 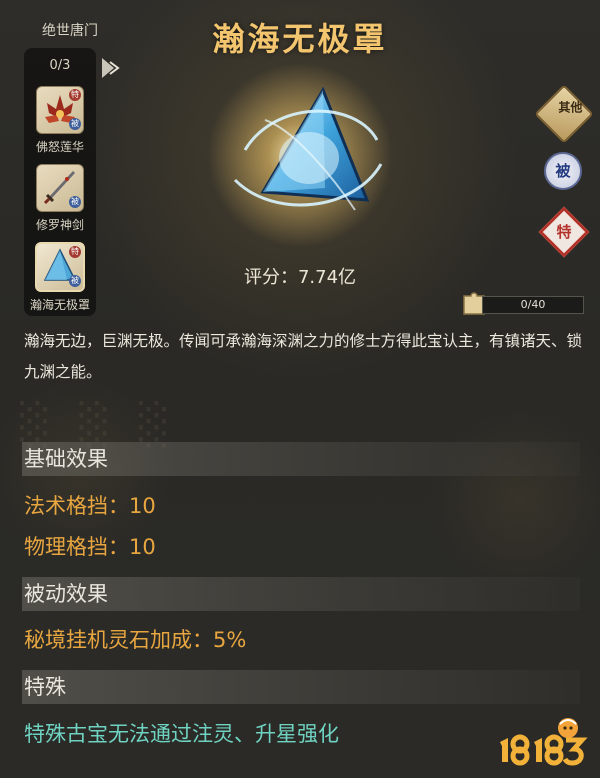 I want to click on passive-badge: 被, so click(x=563, y=171).